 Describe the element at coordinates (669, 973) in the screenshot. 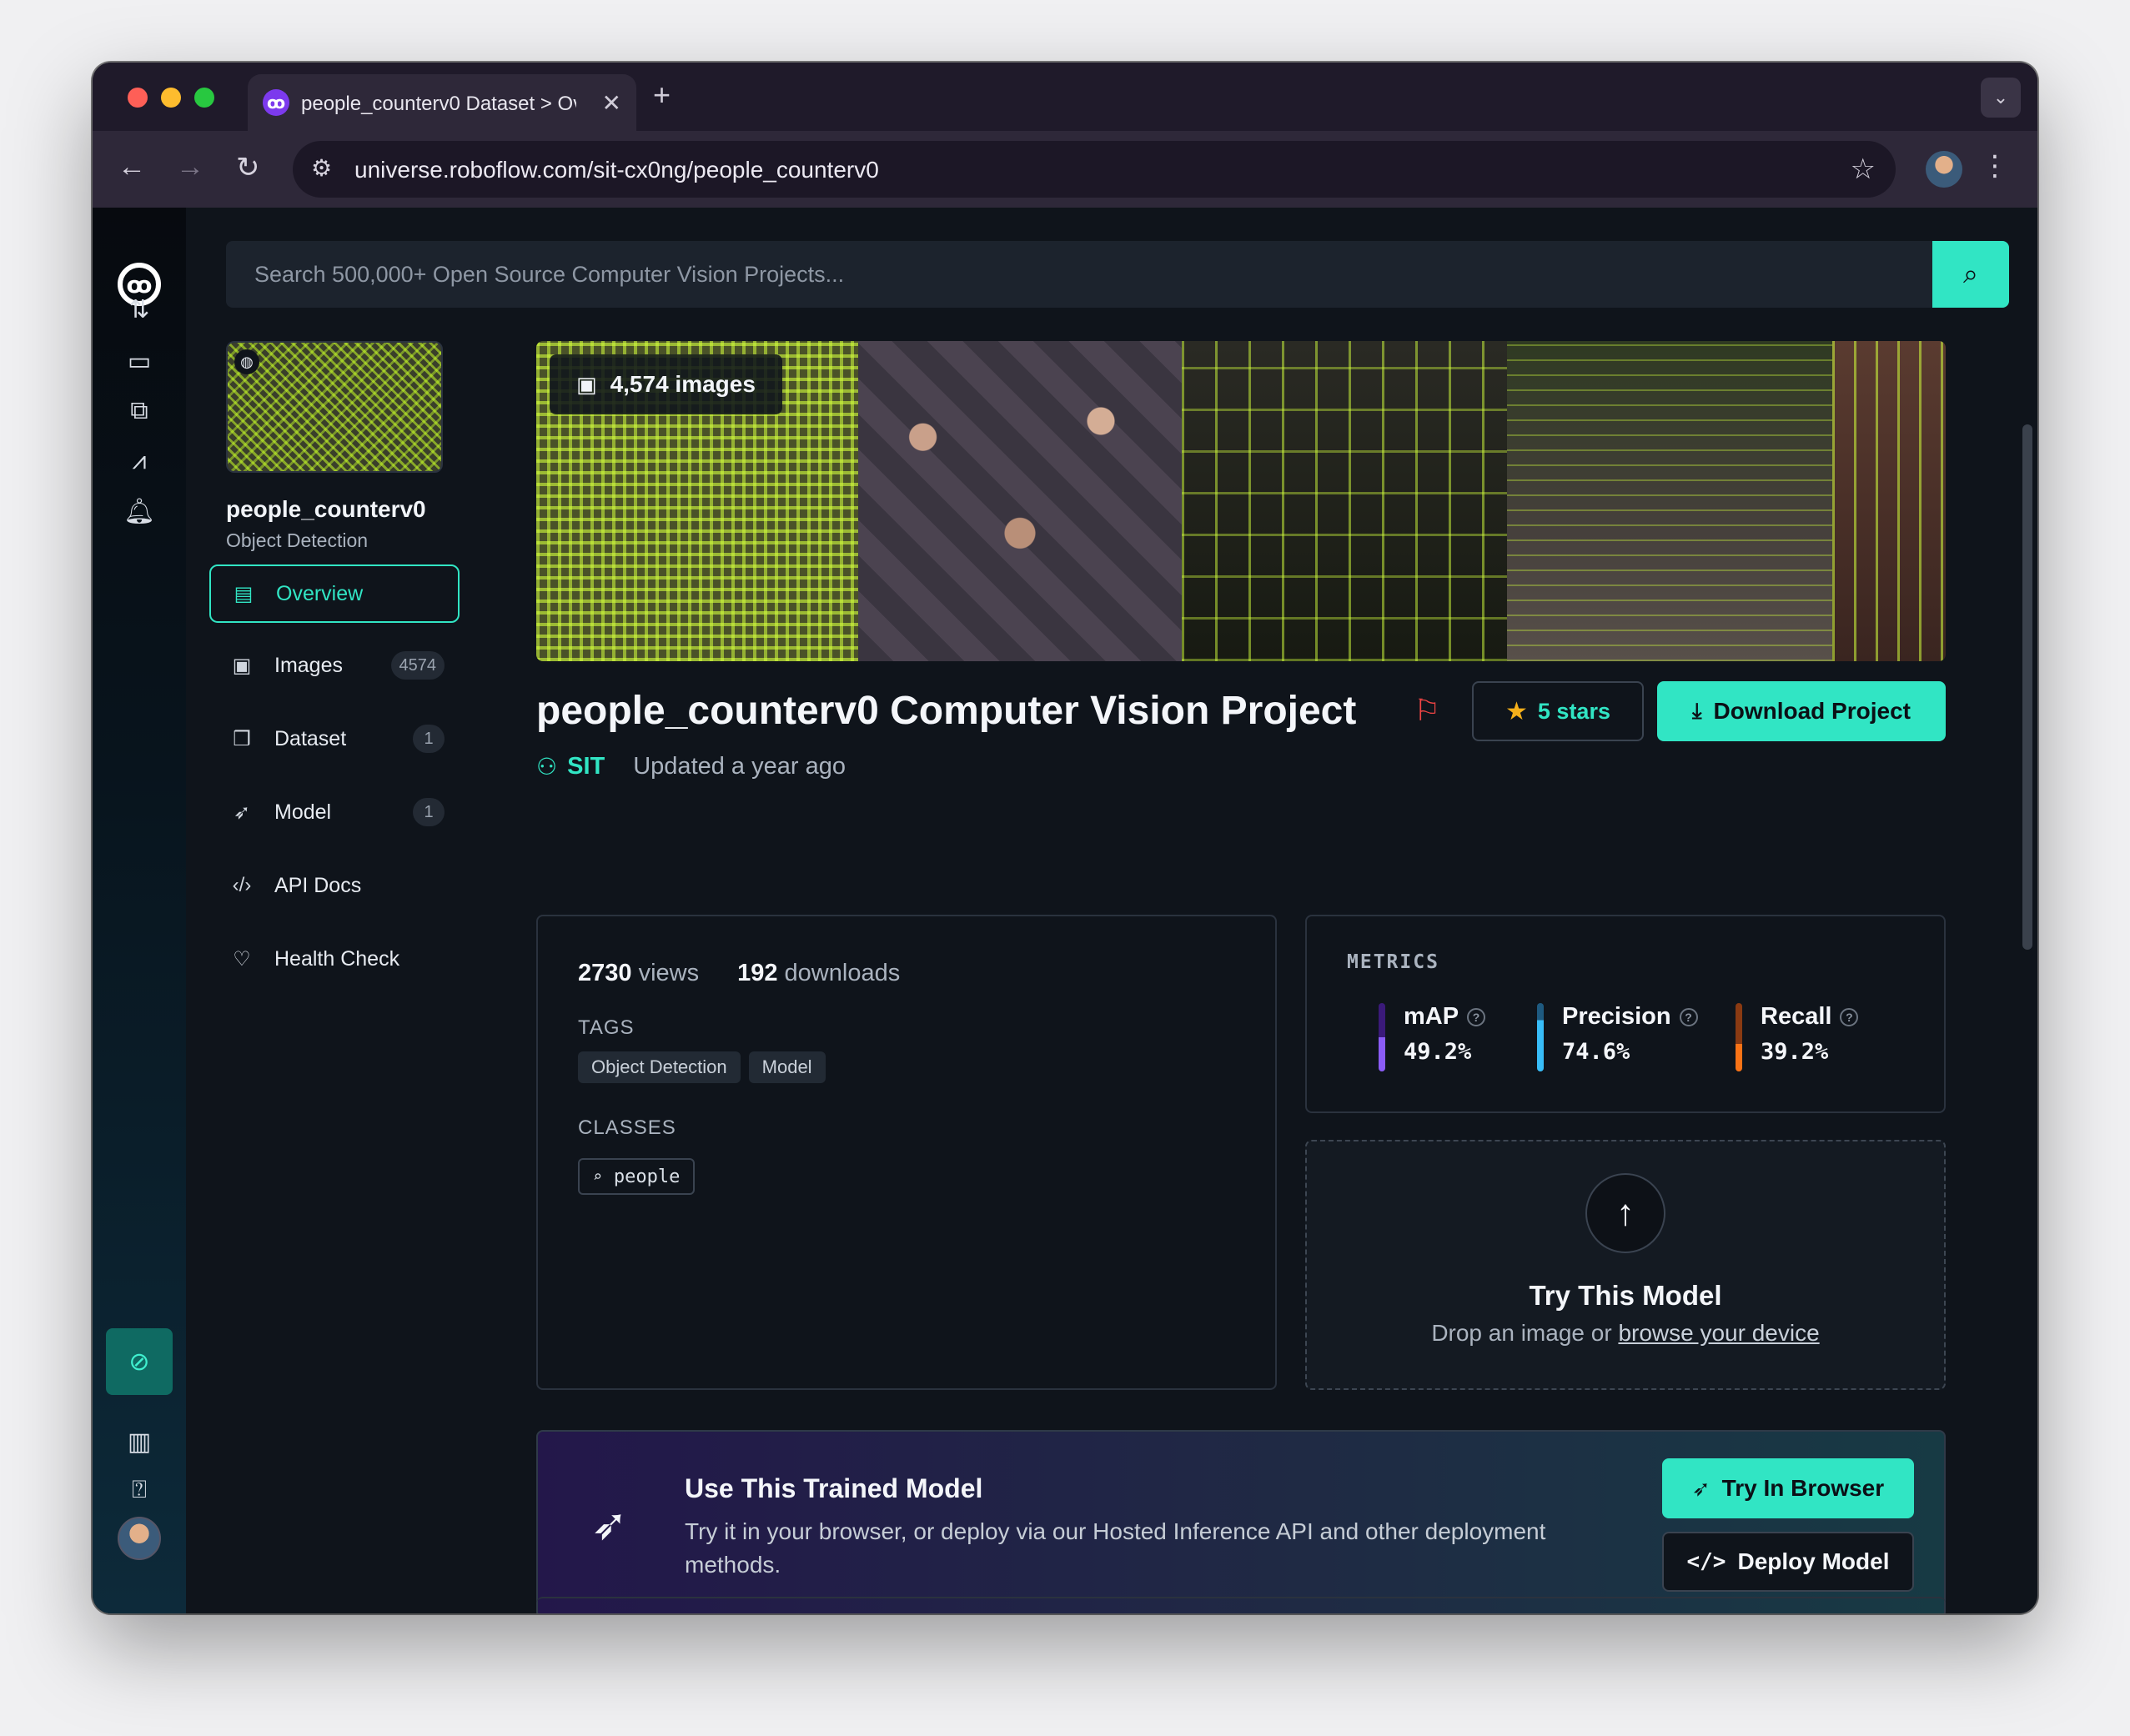

I see `views-label: views` at that location.